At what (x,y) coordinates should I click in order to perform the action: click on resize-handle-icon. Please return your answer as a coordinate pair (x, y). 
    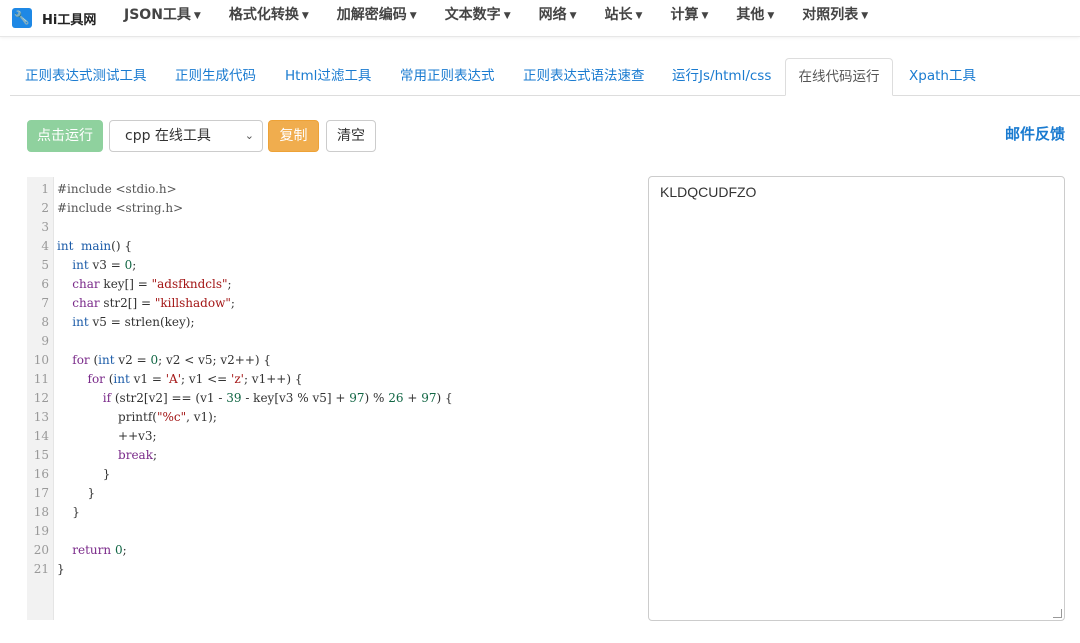
    Looking at the image, I should click on (1057, 613).